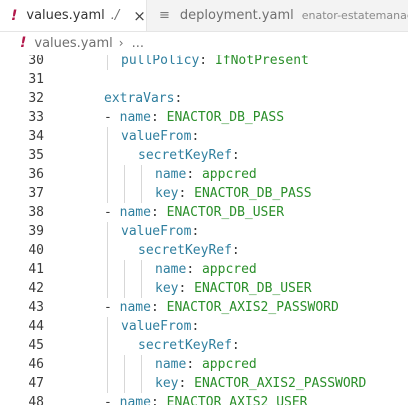 This screenshot has width=408, height=405. I want to click on code-line: 31, so click(204, 79).